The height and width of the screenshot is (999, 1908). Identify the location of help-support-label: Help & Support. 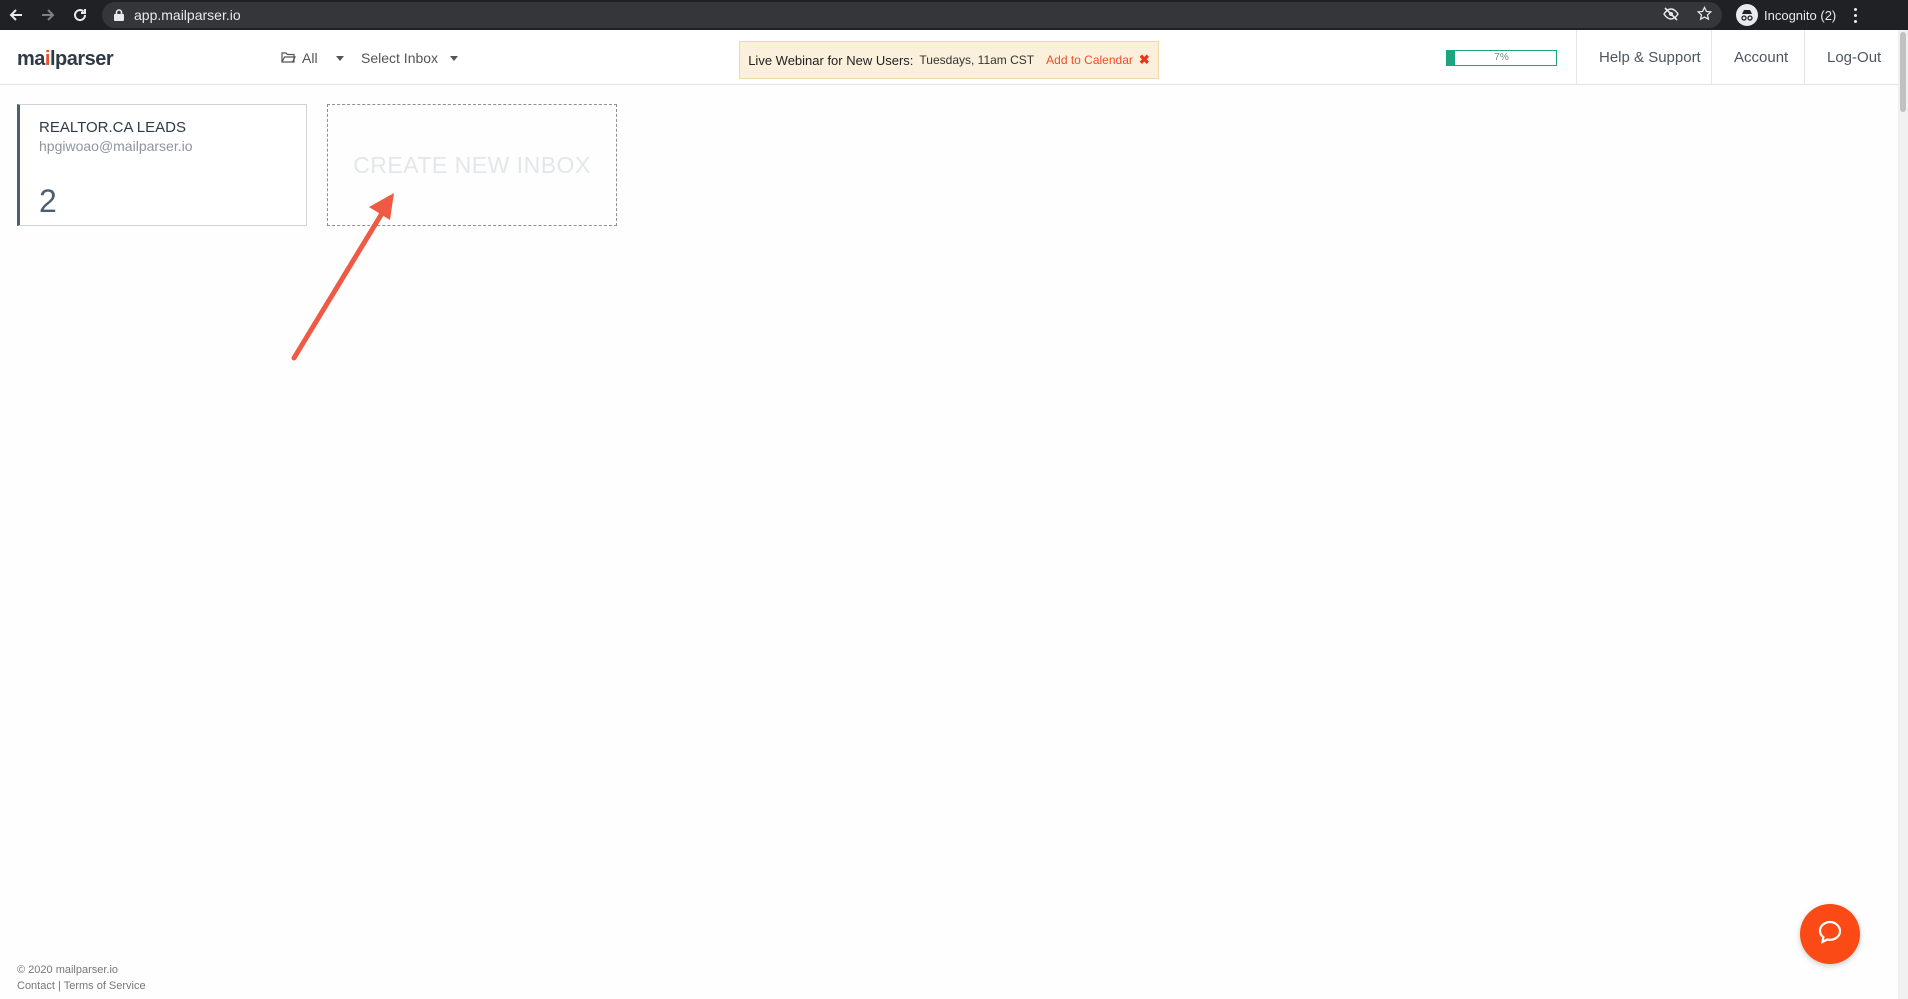
(1650, 57).